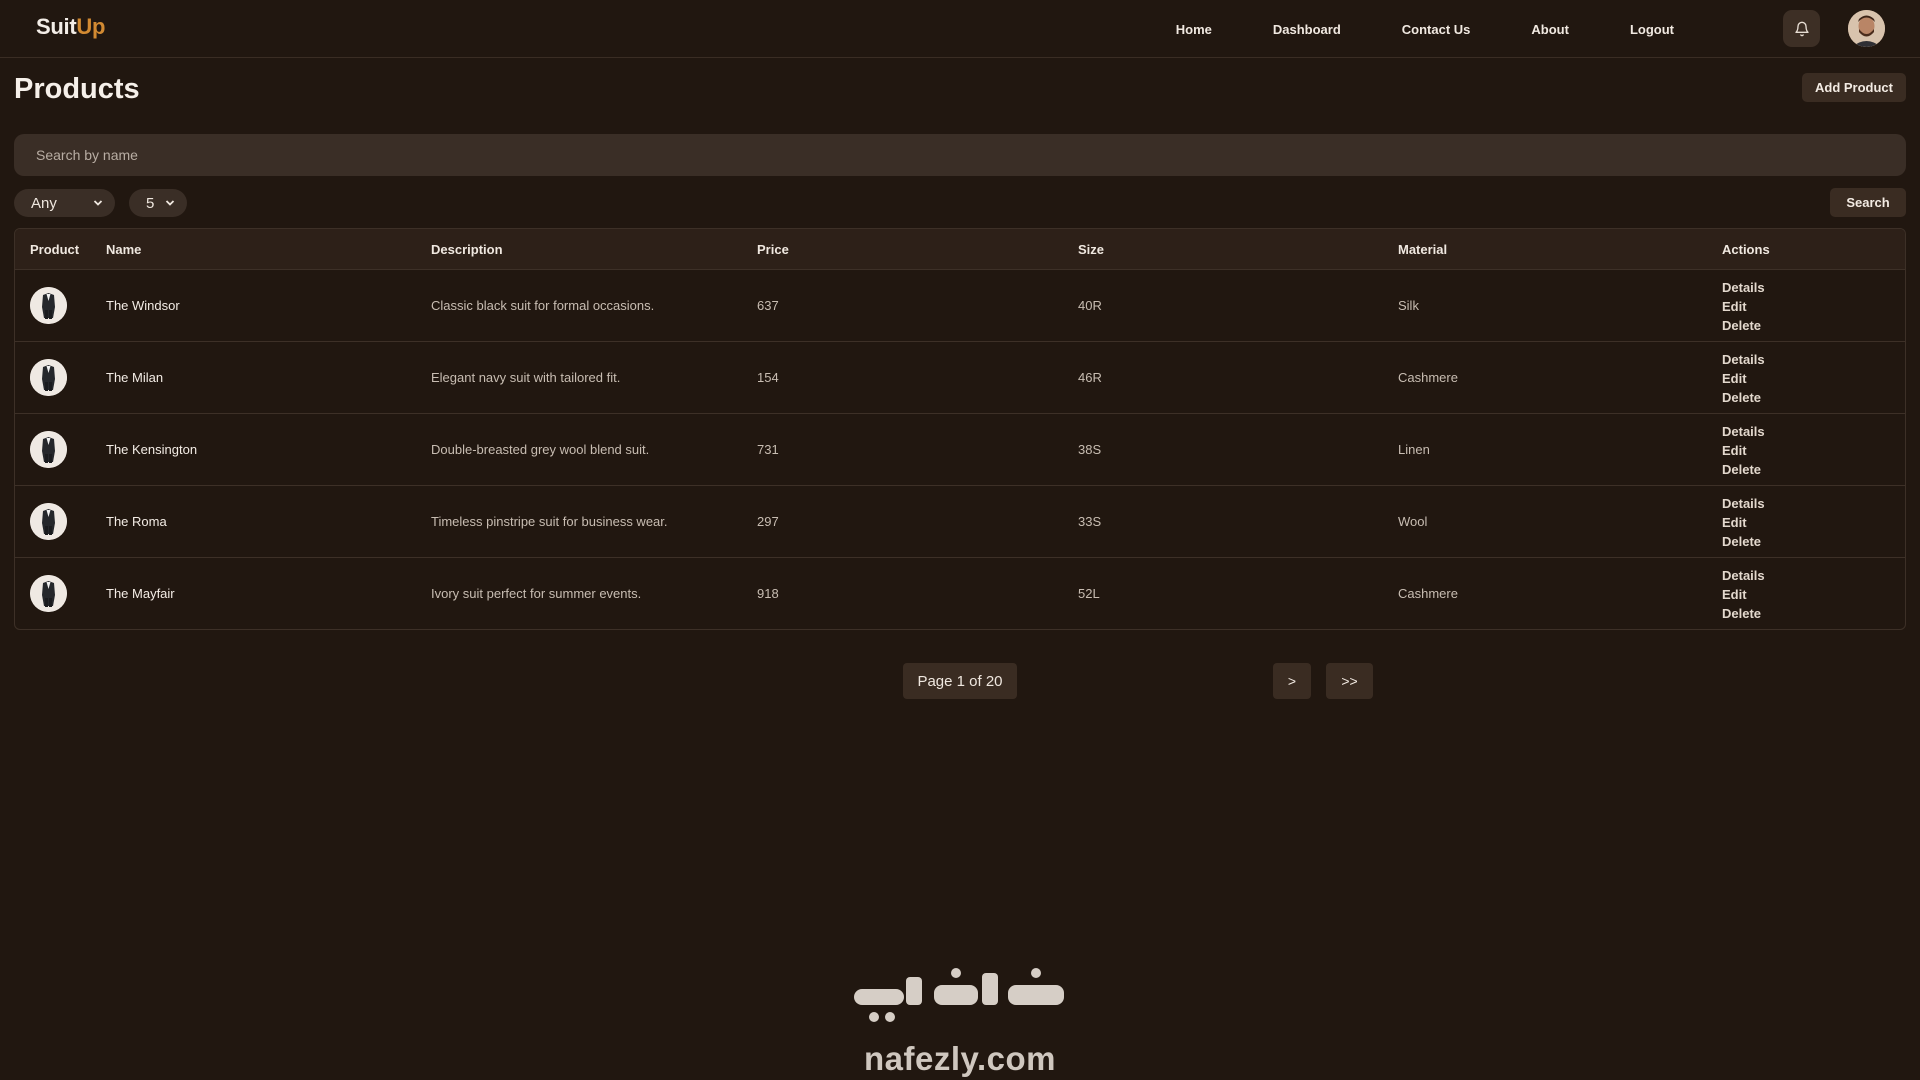 Image resolution: width=1920 pixels, height=1080 pixels. Describe the element at coordinates (1868, 202) in the screenshot. I see `search-button: Search` at that location.